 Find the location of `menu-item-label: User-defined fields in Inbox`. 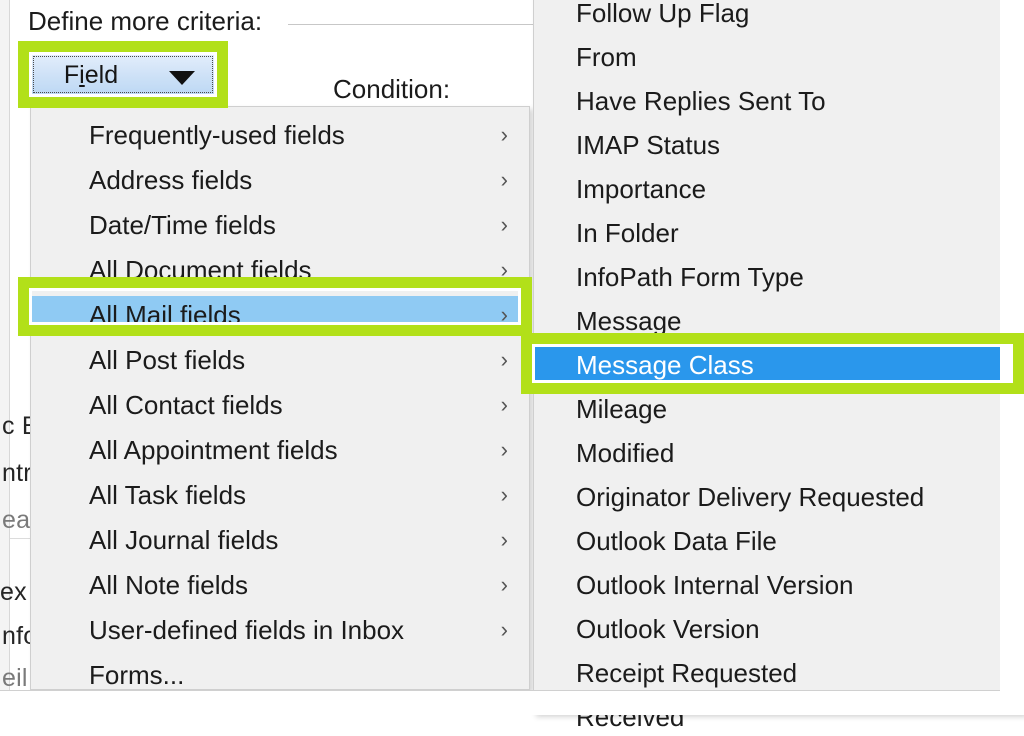

menu-item-label: User-defined fields in Inbox is located at coordinates (247, 630).